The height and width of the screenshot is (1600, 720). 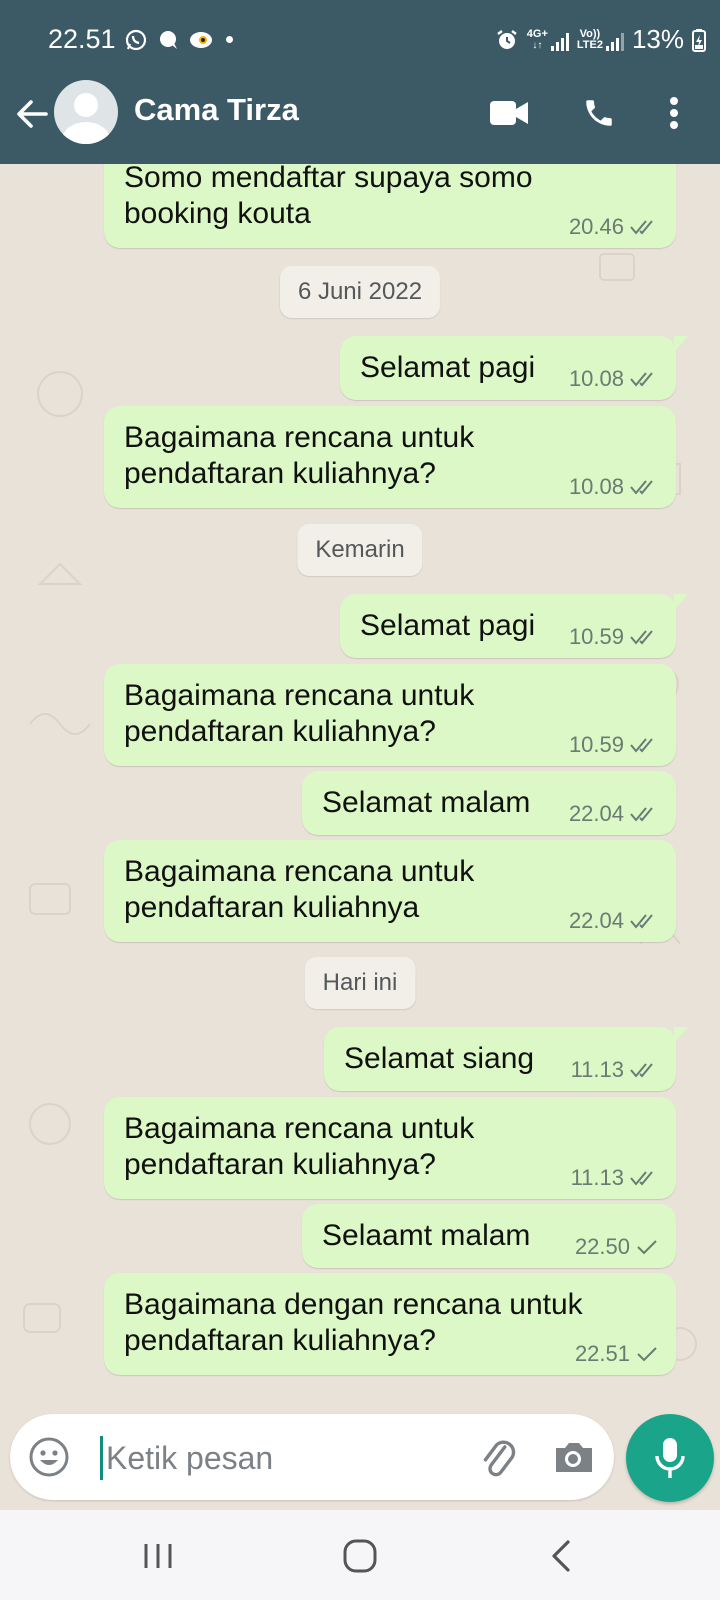 What do you see at coordinates (559, 41) in the screenshot?
I see `signal-icon` at bounding box center [559, 41].